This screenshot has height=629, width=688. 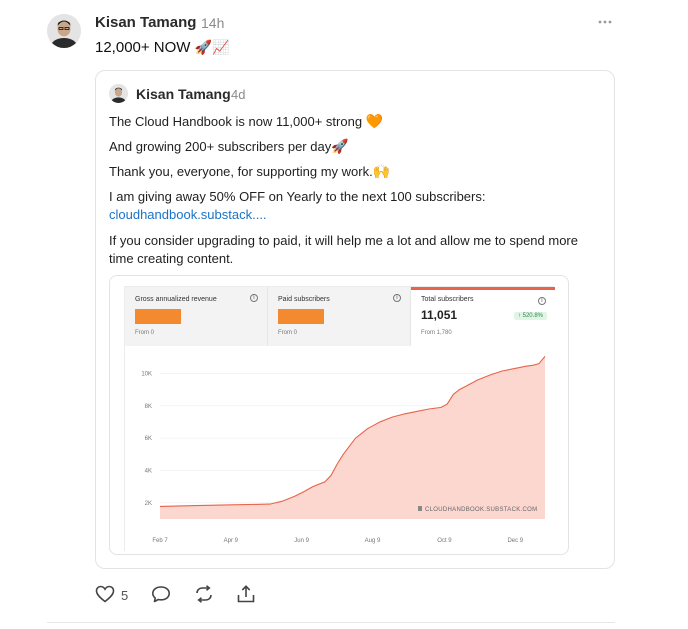 What do you see at coordinates (231, 541) in the screenshot?
I see `x-tick-label: Apr 9` at bounding box center [231, 541].